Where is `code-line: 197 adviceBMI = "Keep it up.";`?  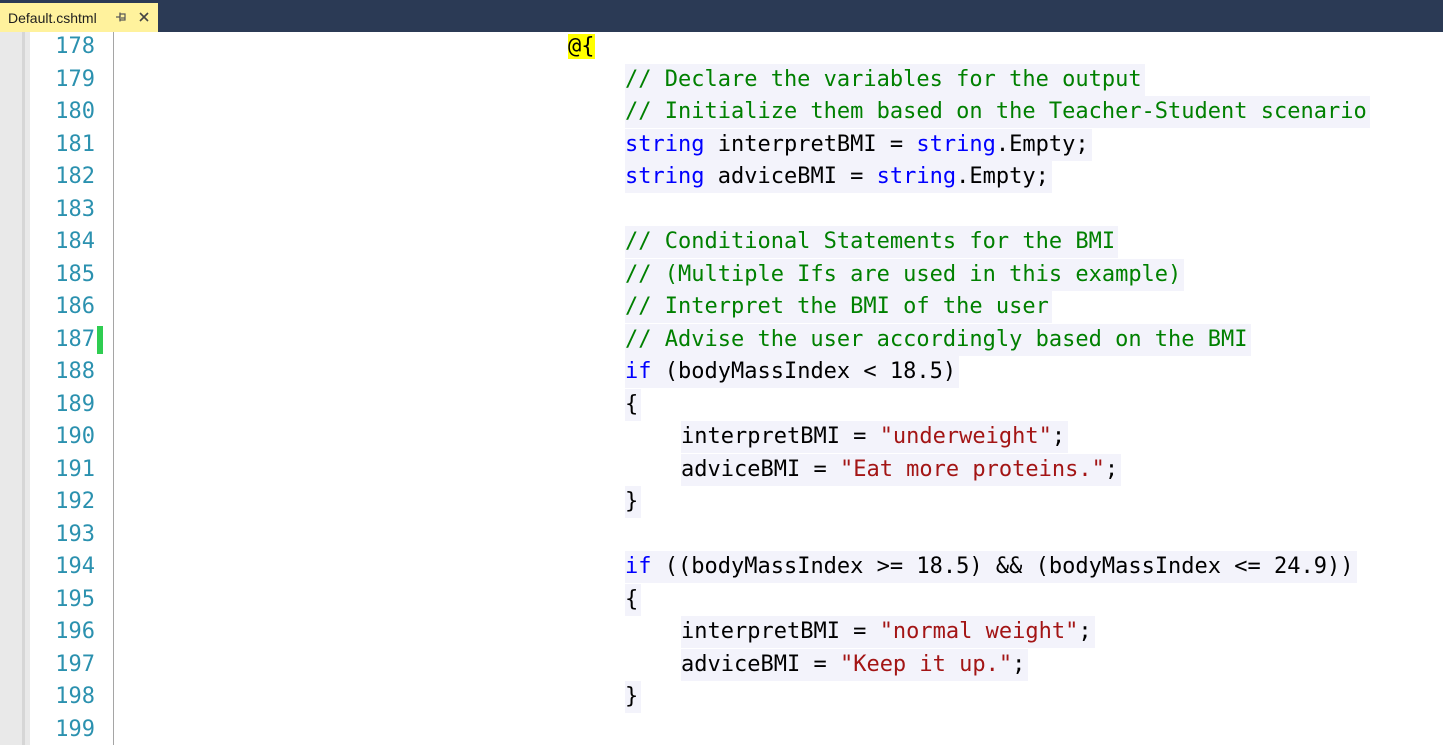 code-line: 197 adviceBMI = "Keep it up."; is located at coordinates (721, 664).